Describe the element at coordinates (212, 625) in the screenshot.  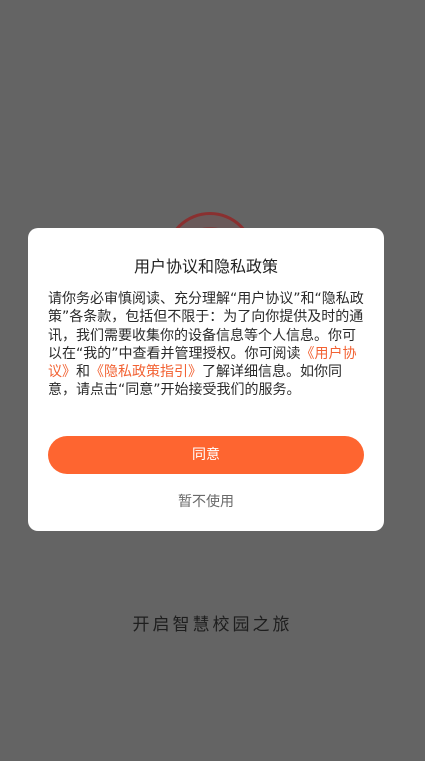
I see `splash-slogan: 开启智慧校园之旅` at that location.